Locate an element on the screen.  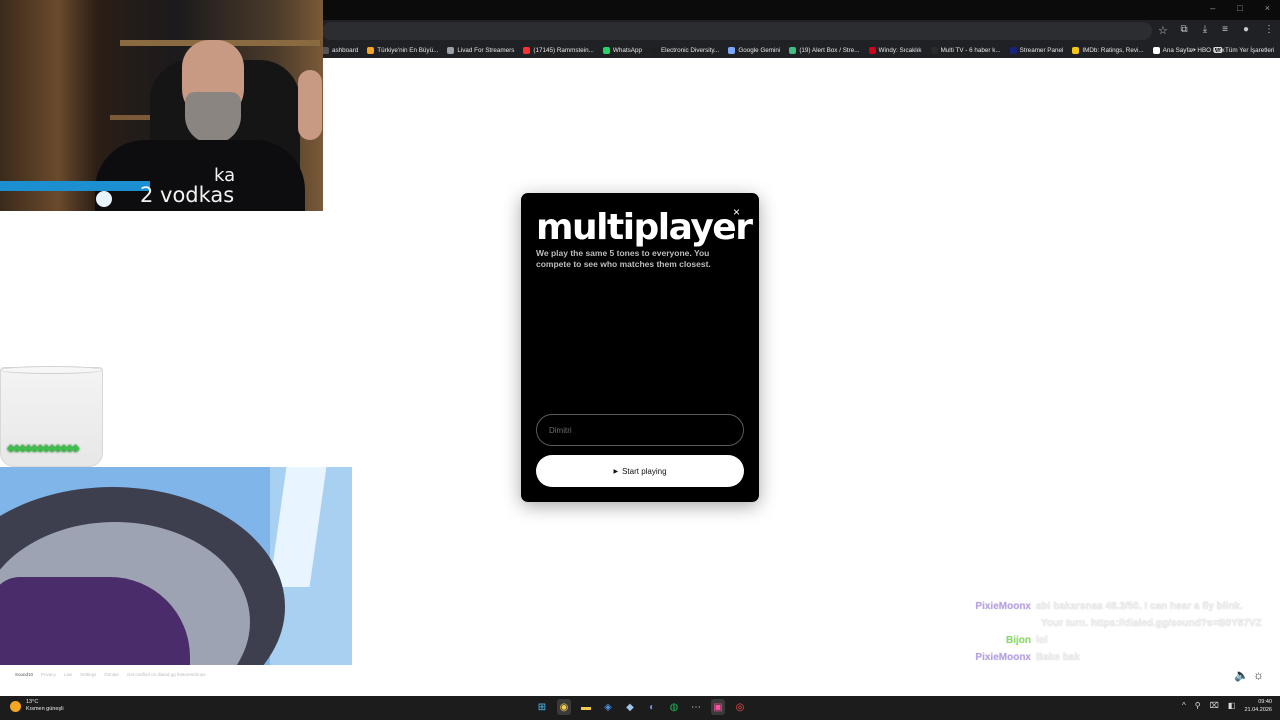
clover-glass-overlay: ♣♣♣♣♣♣♣♣♣♣♣♣ is located at coordinates (51, 416).